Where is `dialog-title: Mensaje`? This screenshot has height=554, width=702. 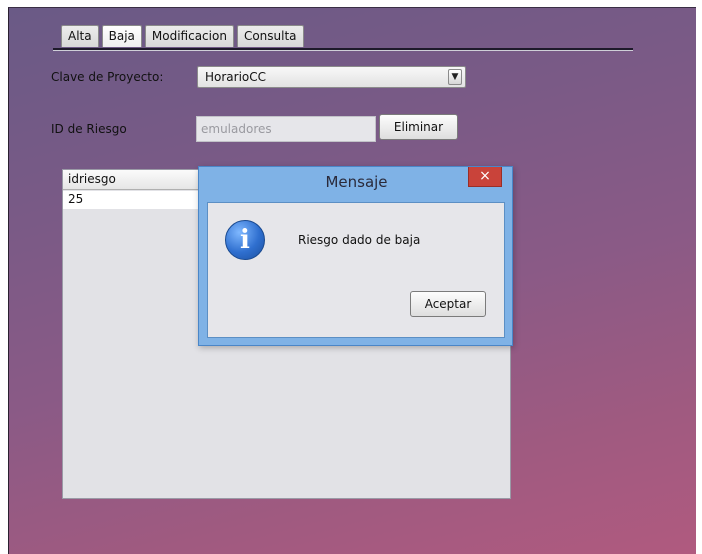
dialog-title: Mensaje is located at coordinates (356, 182).